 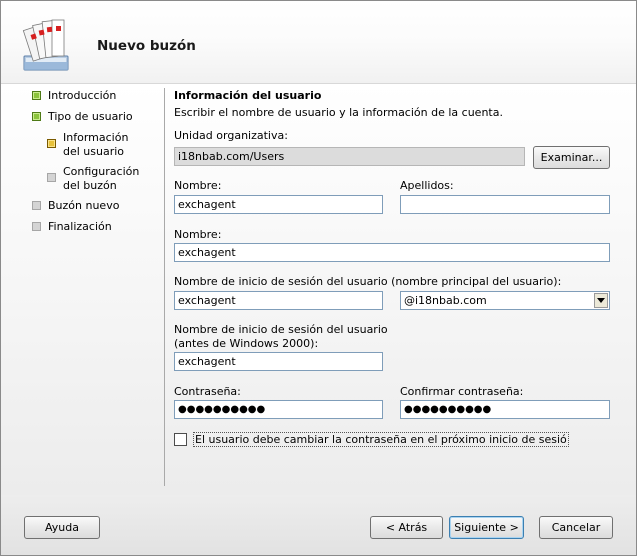 I want to click on nav-item-label: Buzón nuevo, so click(x=84, y=205).